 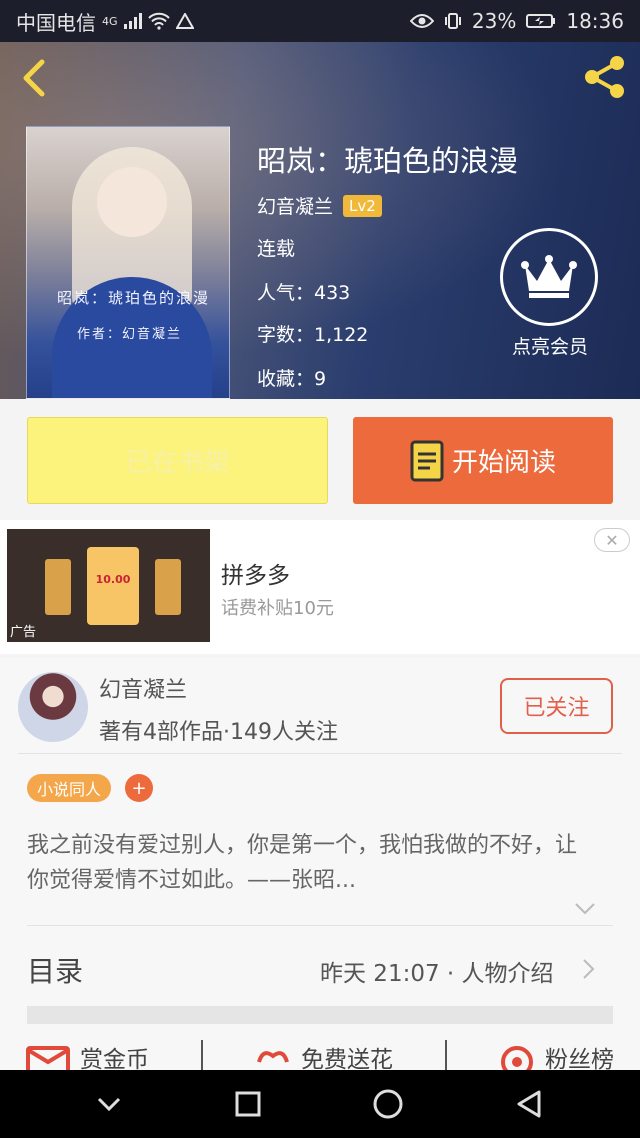 I want to click on vibrate-icon, so click(x=452, y=21).